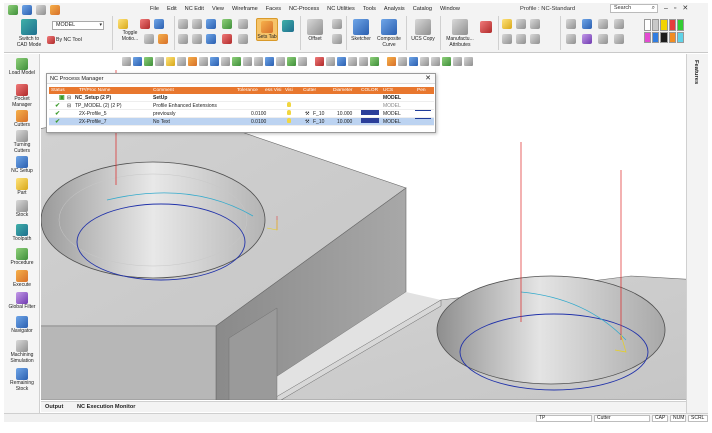 The height and width of the screenshot is (433, 712). Describe the element at coordinates (145, 24) in the screenshot. I see `filter-icon` at that location.